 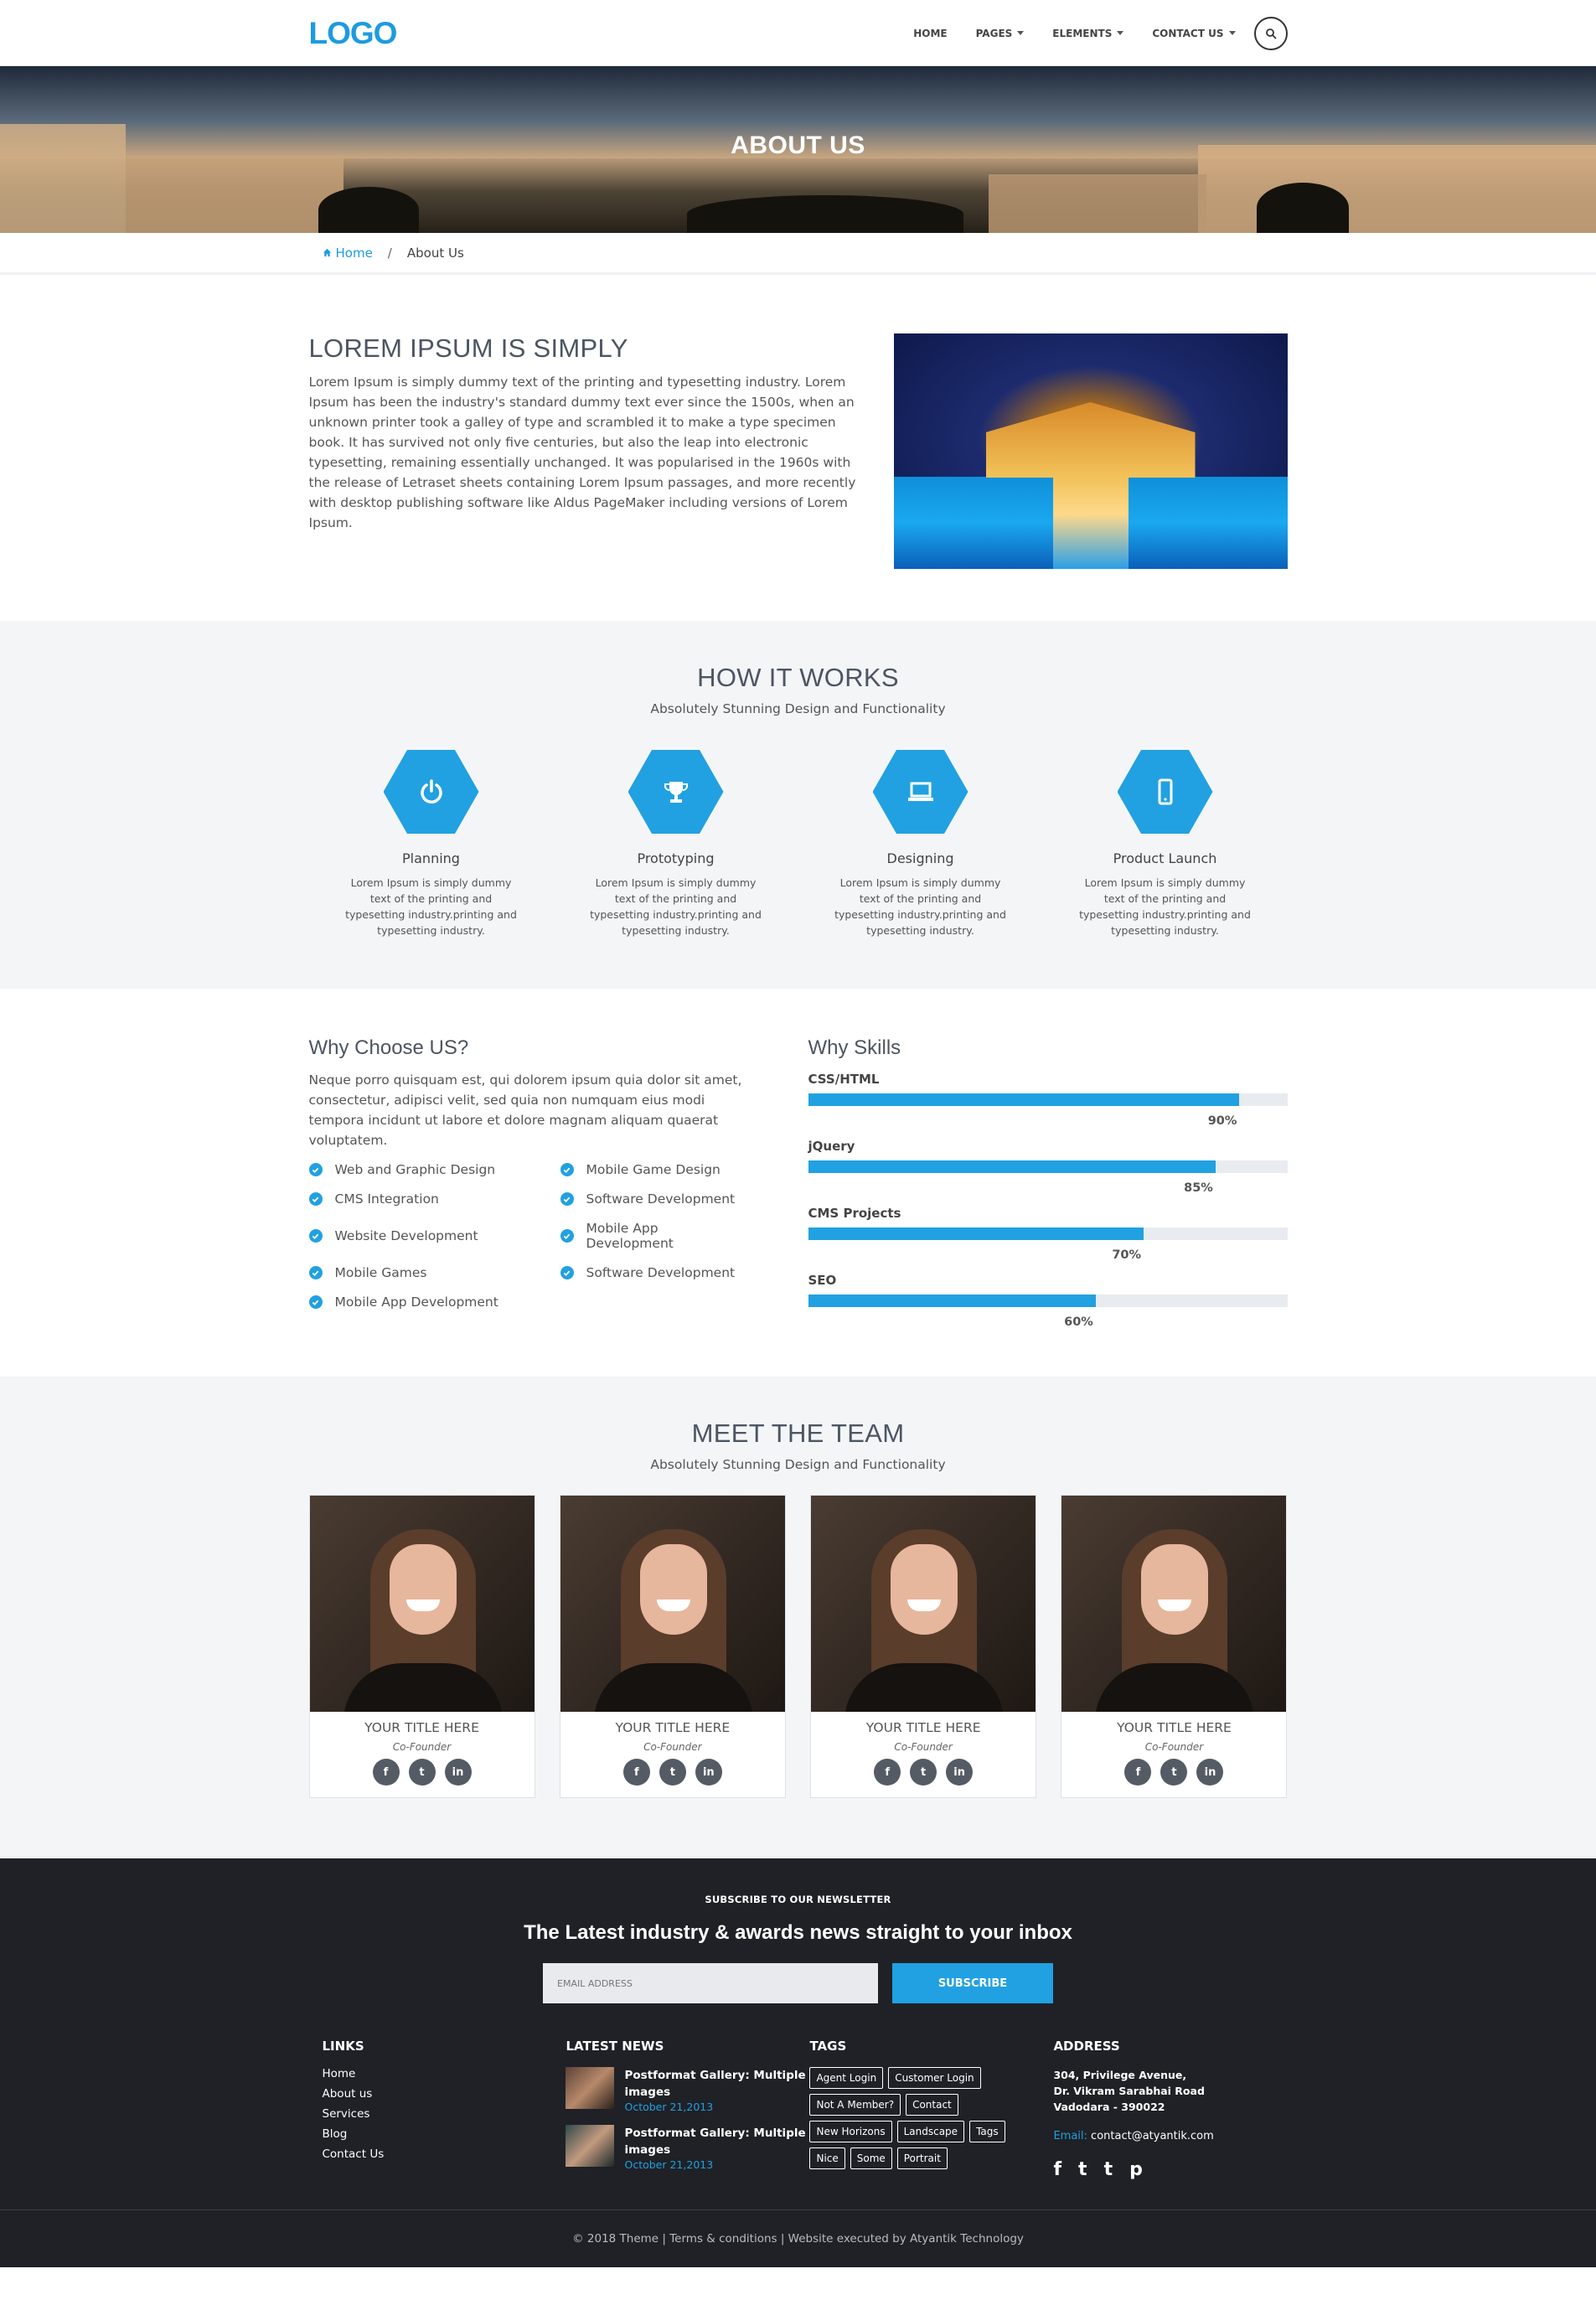 What do you see at coordinates (1108, 2169) in the screenshot?
I see `tumblr-icon: t` at bounding box center [1108, 2169].